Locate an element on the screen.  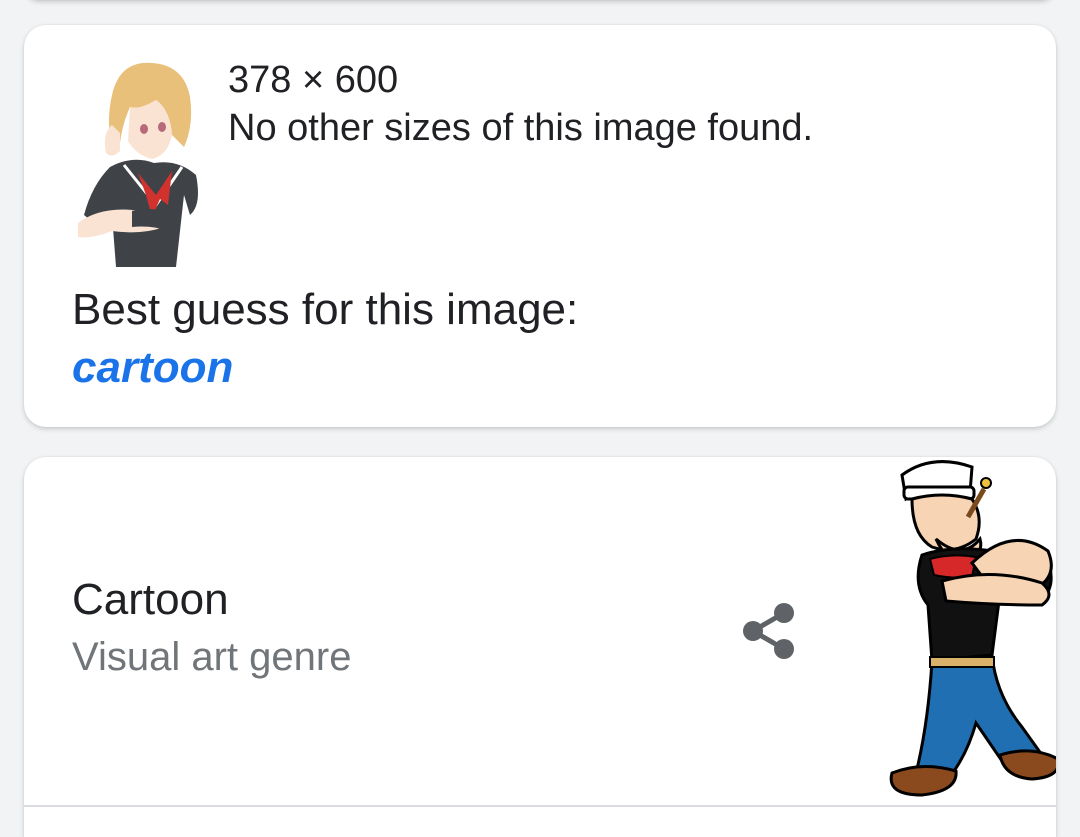
best-guess-label: Best guess for this image: is located at coordinates (325, 309).